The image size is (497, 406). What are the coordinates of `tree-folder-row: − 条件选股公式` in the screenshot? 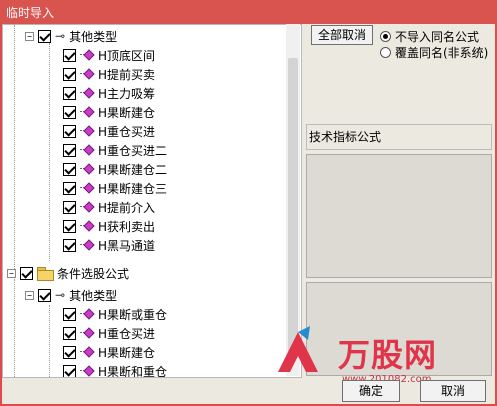 It's located at (68, 273).